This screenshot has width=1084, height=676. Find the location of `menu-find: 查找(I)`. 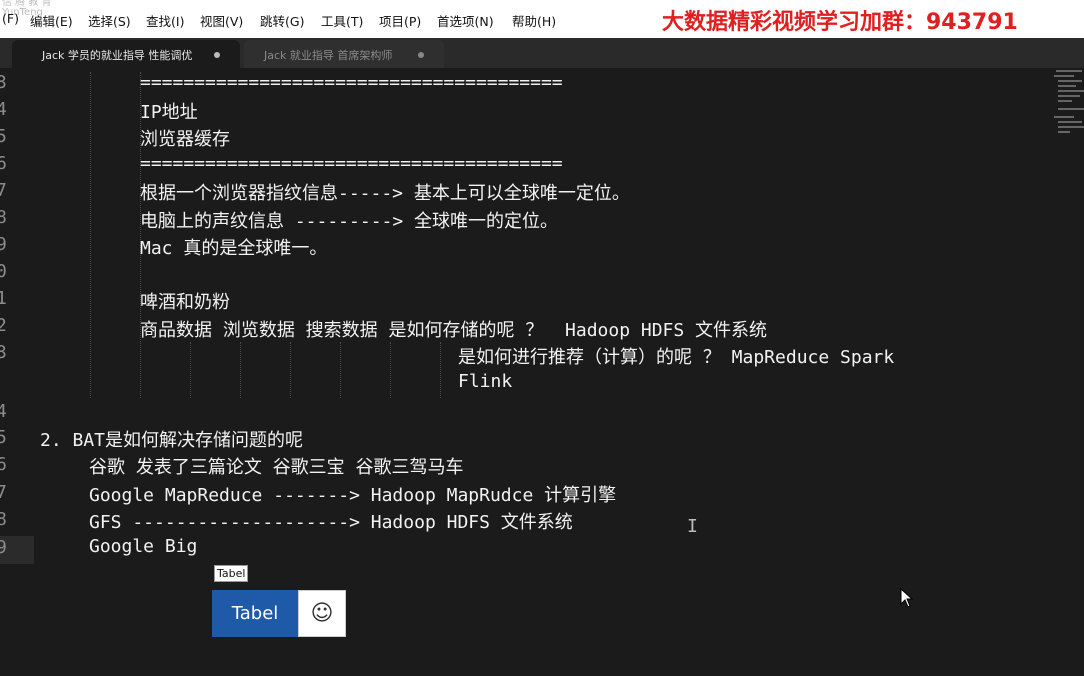

menu-find: 查找(I) is located at coordinates (165, 20).